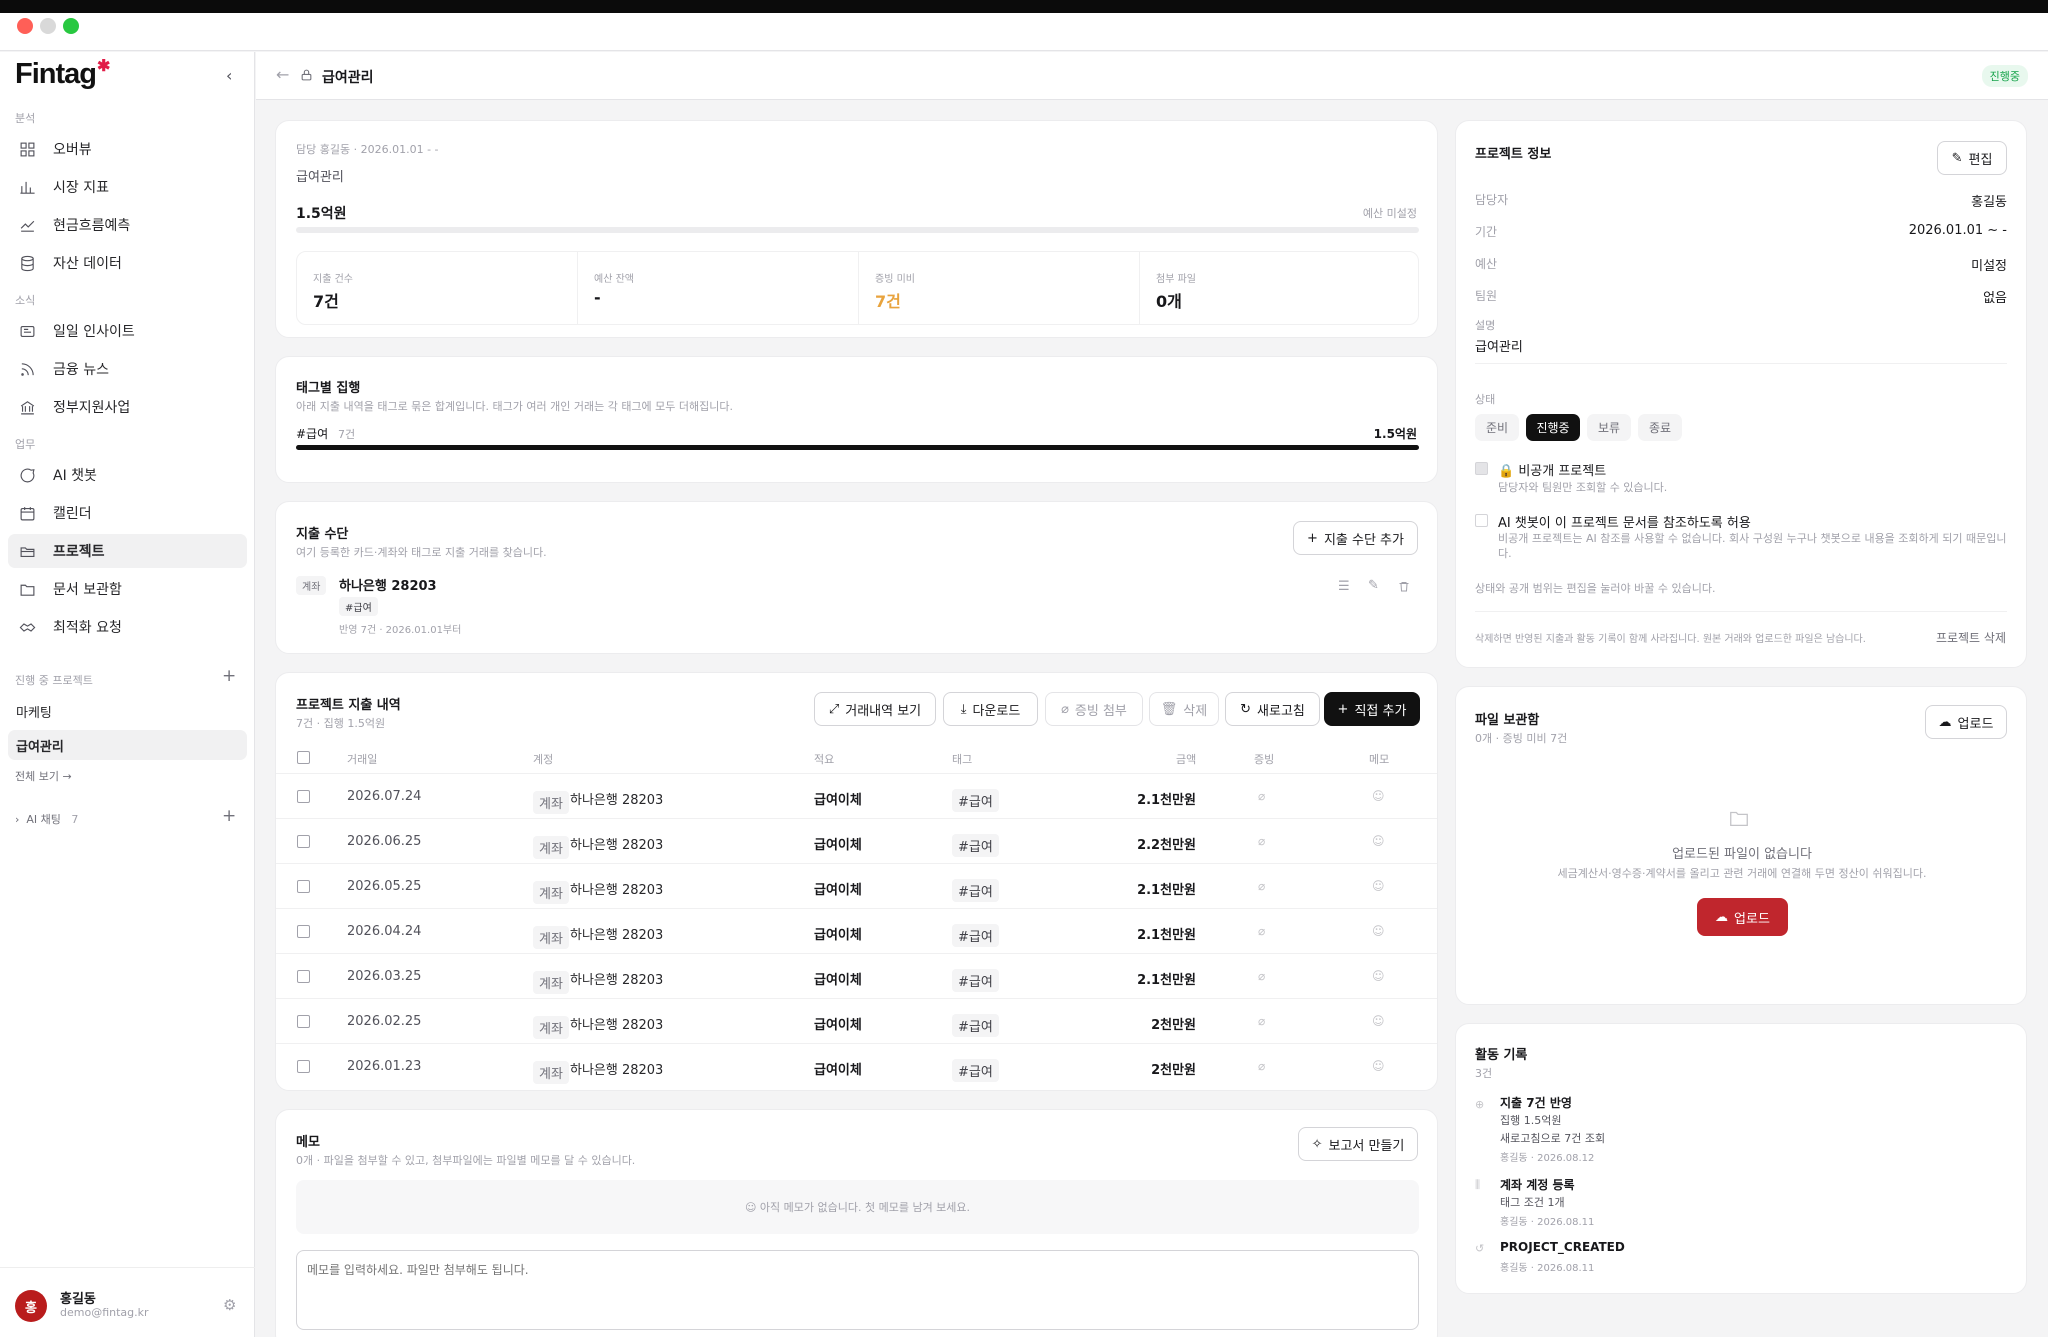  I want to click on project-link-payroll: 급여관리, so click(127, 745).